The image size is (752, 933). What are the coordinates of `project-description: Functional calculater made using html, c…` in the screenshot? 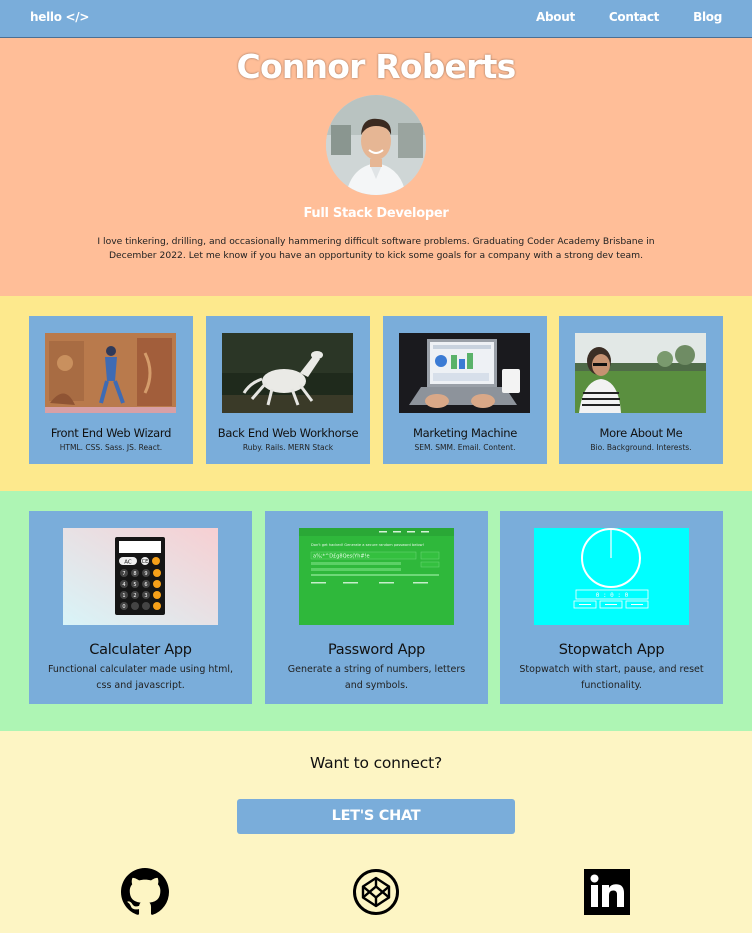 It's located at (140, 677).